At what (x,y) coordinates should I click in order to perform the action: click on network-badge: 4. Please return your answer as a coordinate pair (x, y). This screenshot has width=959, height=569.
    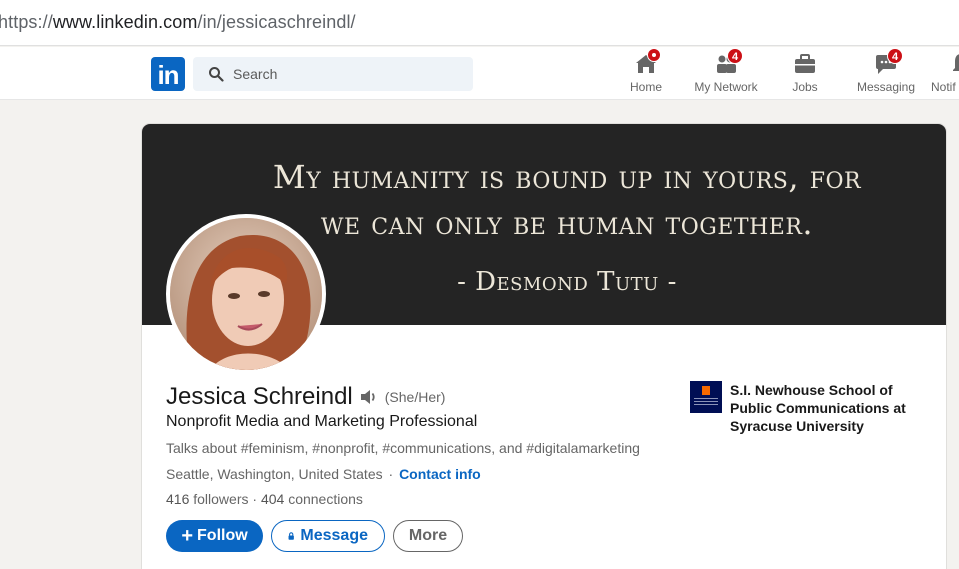
    Looking at the image, I should click on (735, 56).